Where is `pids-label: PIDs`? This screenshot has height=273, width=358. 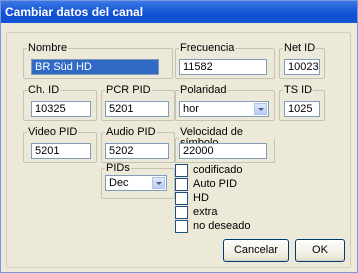 pids-label: PIDs is located at coordinates (118, 168).